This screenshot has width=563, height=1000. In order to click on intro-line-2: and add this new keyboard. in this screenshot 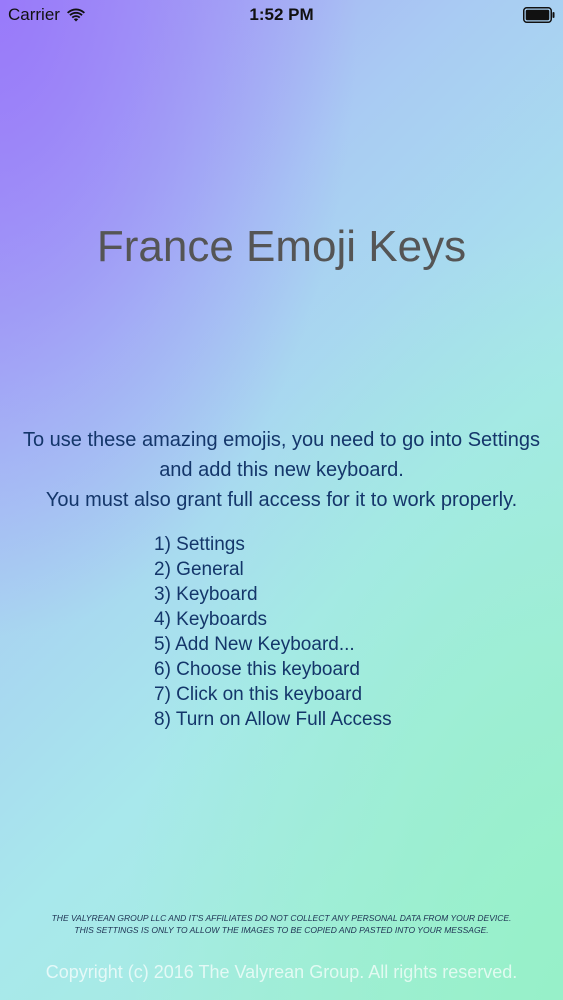, I will do `click(281, 470)`.